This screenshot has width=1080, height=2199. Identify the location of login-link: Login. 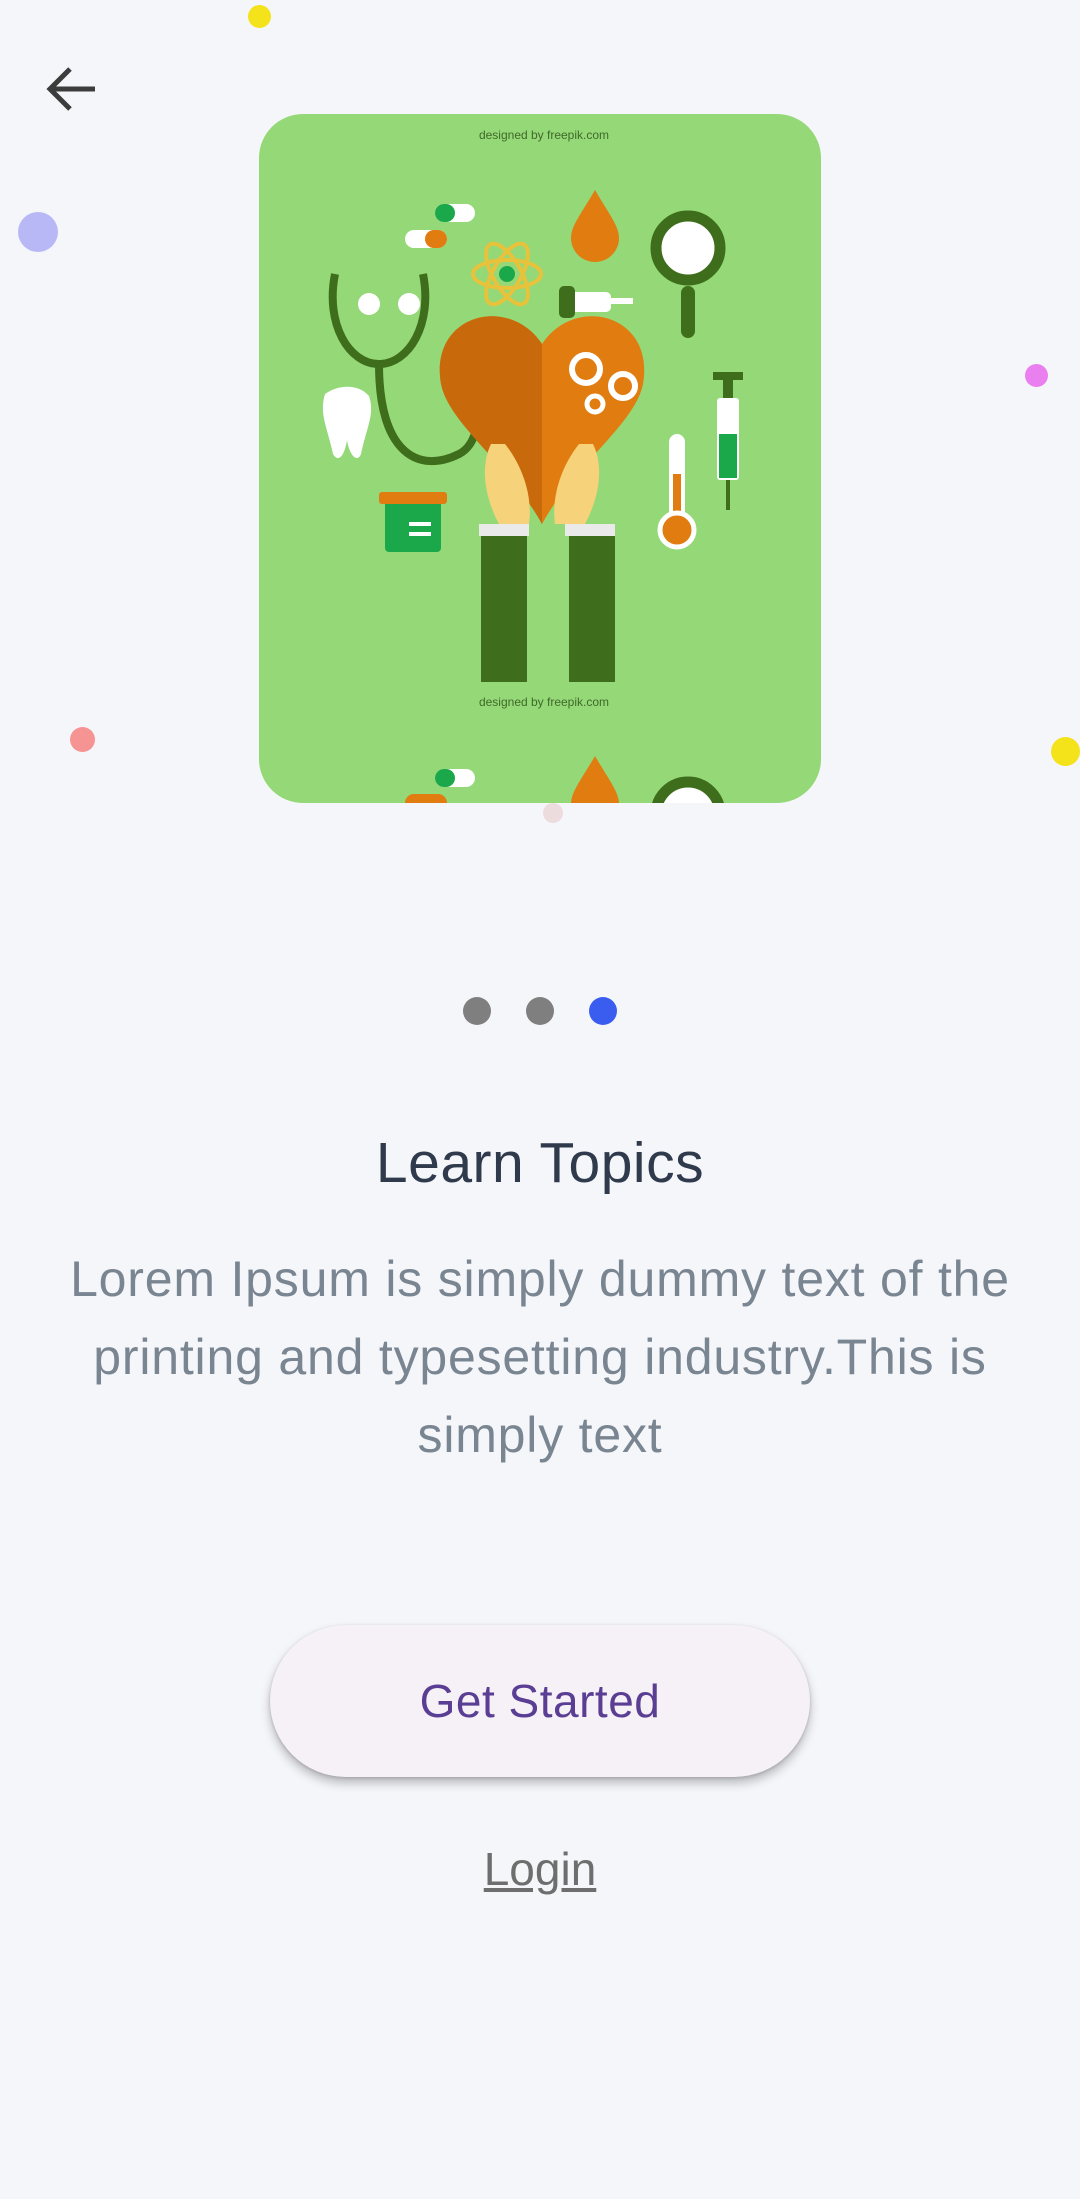
(540, 1869).